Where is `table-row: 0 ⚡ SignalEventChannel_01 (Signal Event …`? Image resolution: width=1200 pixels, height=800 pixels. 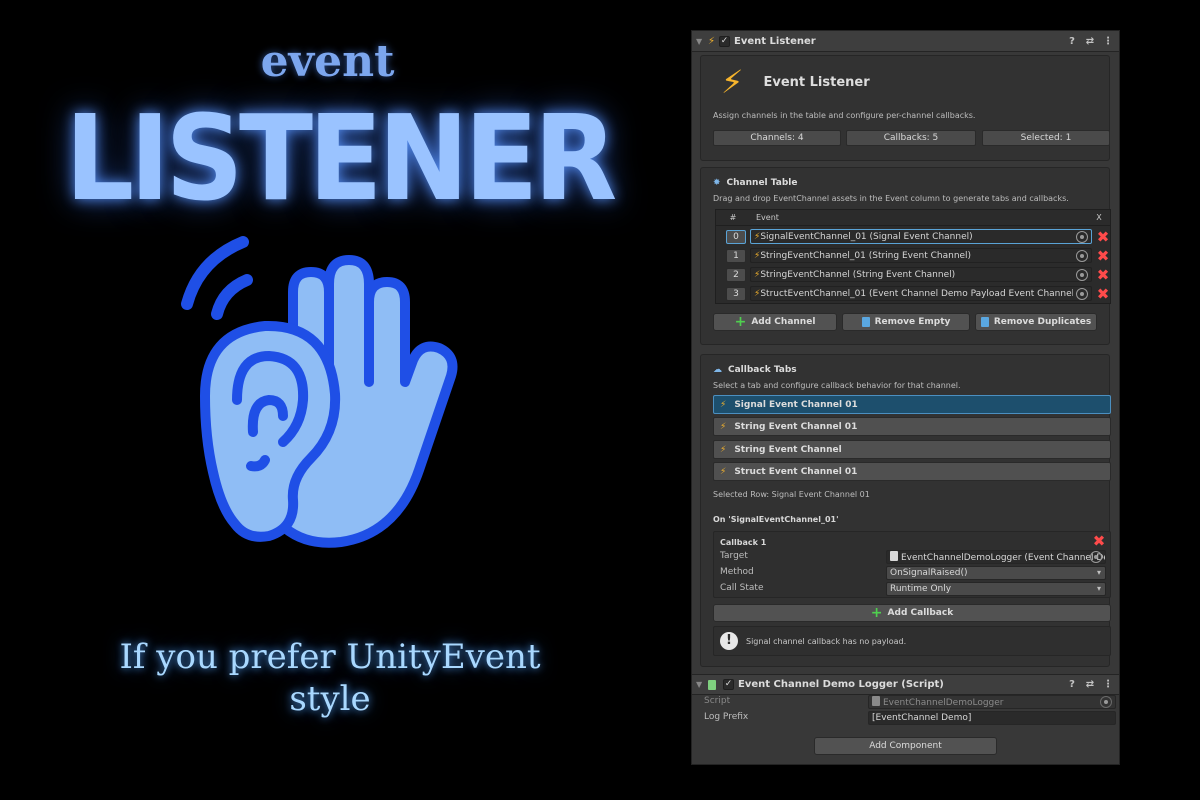
table-row: 0 ⚡ SignalEventChannel_01 (Signal Event … is located at coordinates (915, 236).